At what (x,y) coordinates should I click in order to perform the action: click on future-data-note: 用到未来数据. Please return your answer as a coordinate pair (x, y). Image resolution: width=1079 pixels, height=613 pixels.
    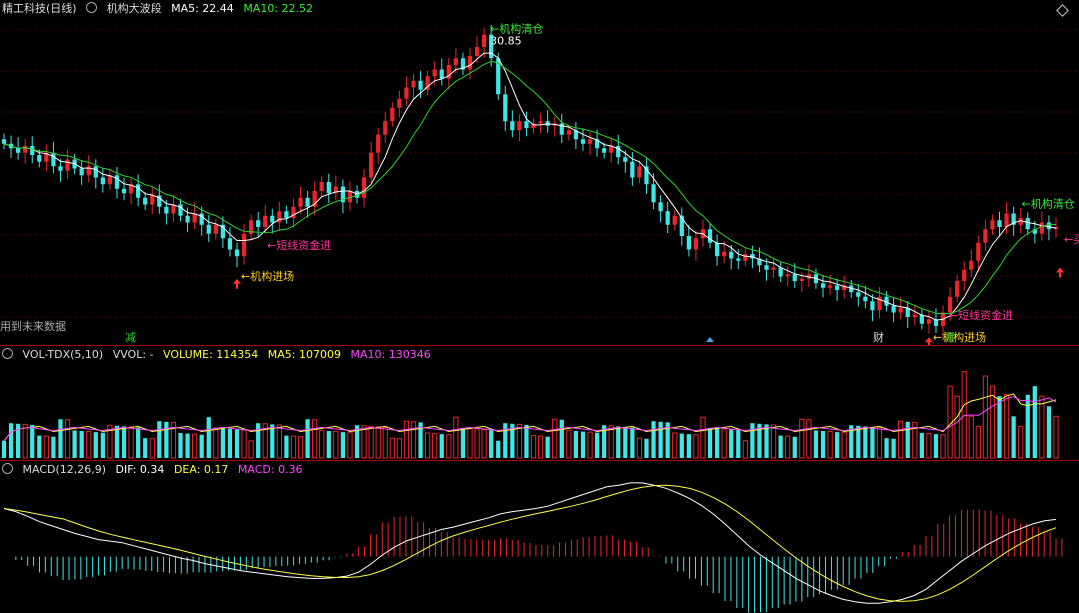
    Looking at the image, I should click on (33, 326).